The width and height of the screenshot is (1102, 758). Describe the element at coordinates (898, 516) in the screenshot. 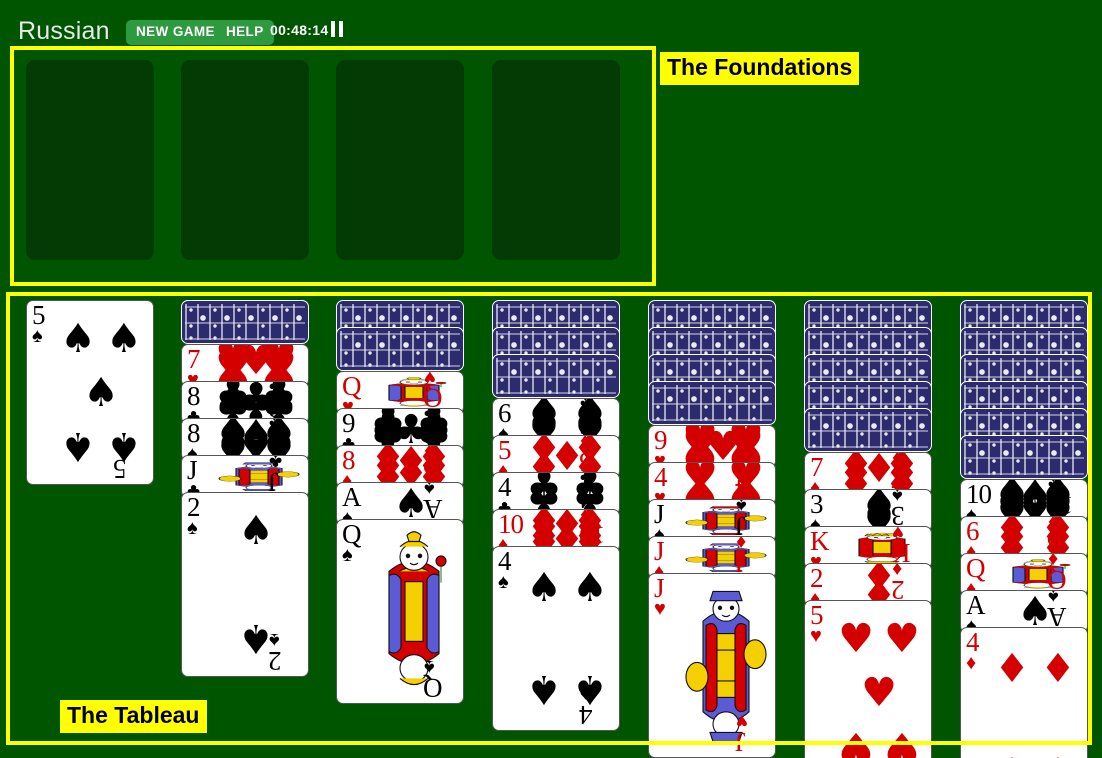

I see `card-rank: 3` at that location.